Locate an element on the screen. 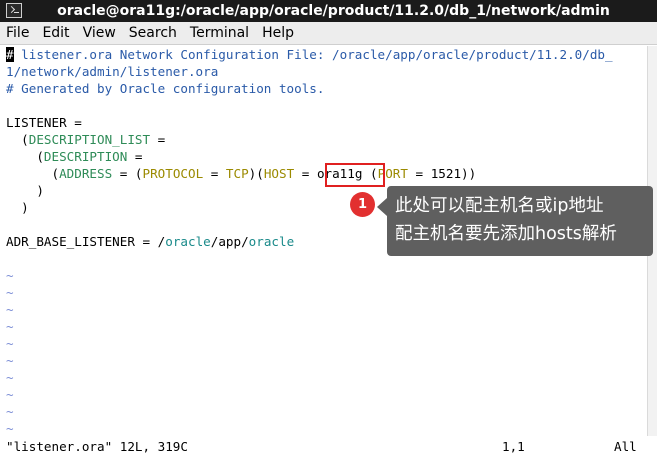 The height and width of the screenshot is (462, 657). annotation-line-1: 此处可以配主机名或ip地址 is located at coordinates (499, 206).